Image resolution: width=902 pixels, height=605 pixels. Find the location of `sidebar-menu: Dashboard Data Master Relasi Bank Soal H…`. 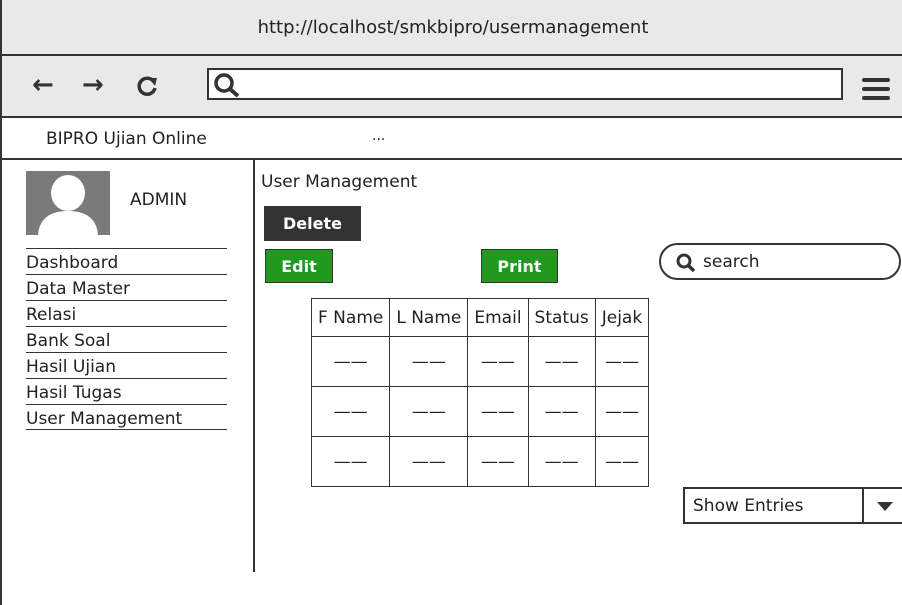

sidebar-menu: Dashboard Data Master Relasi Bank Soal H… is located at coordinates (126, 339).